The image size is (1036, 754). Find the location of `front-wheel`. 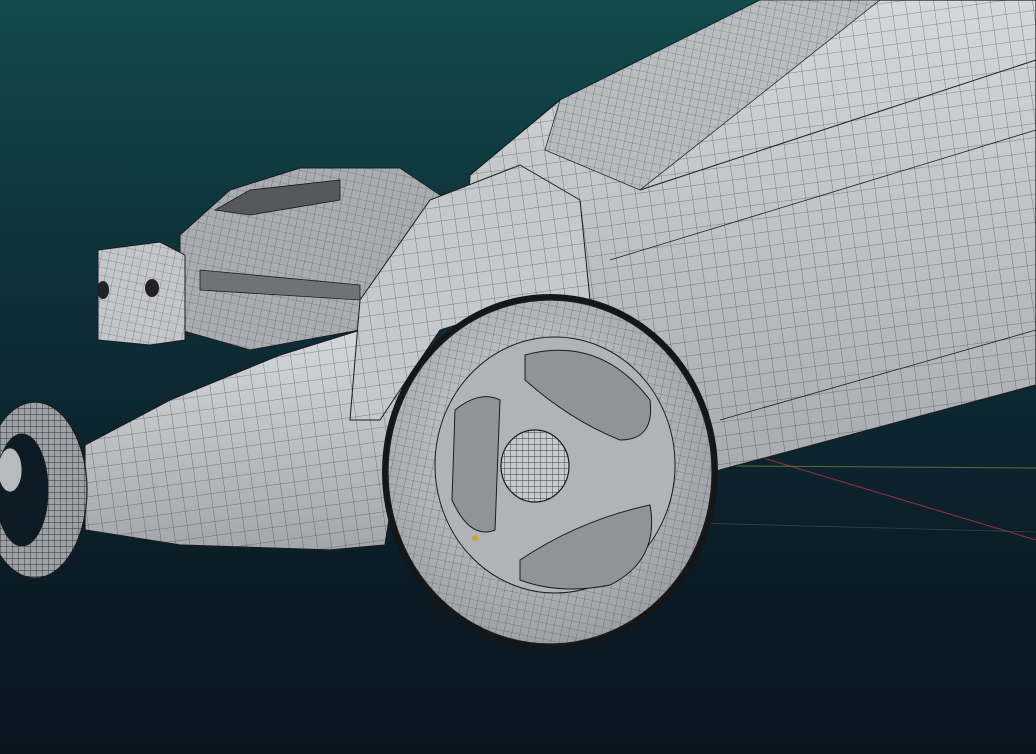

front-wheel is located at coordinates (44, 490).